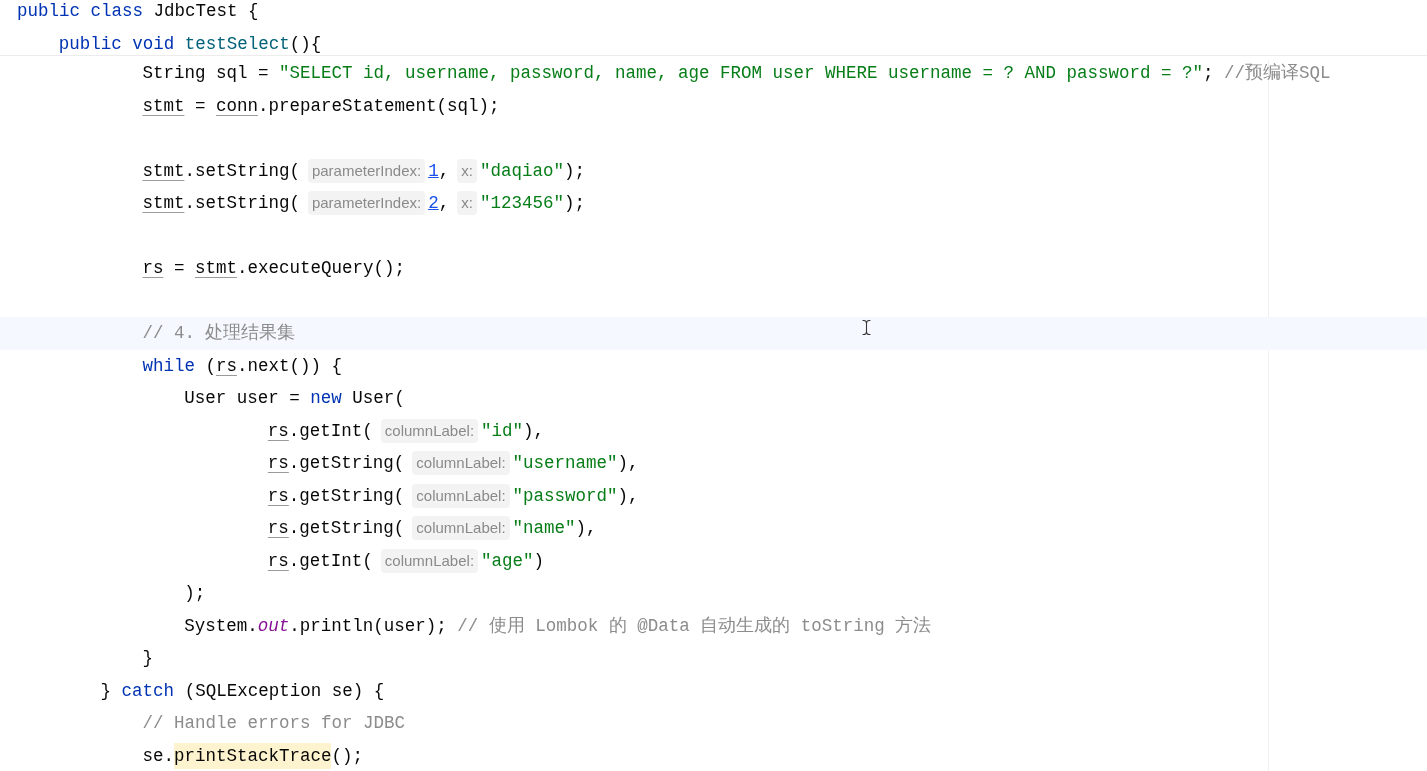 This screenshot has height=771, width=1427. Describe the element at coordinates (378, 399) in the screenshot. I see `code-text: User(` at that location.